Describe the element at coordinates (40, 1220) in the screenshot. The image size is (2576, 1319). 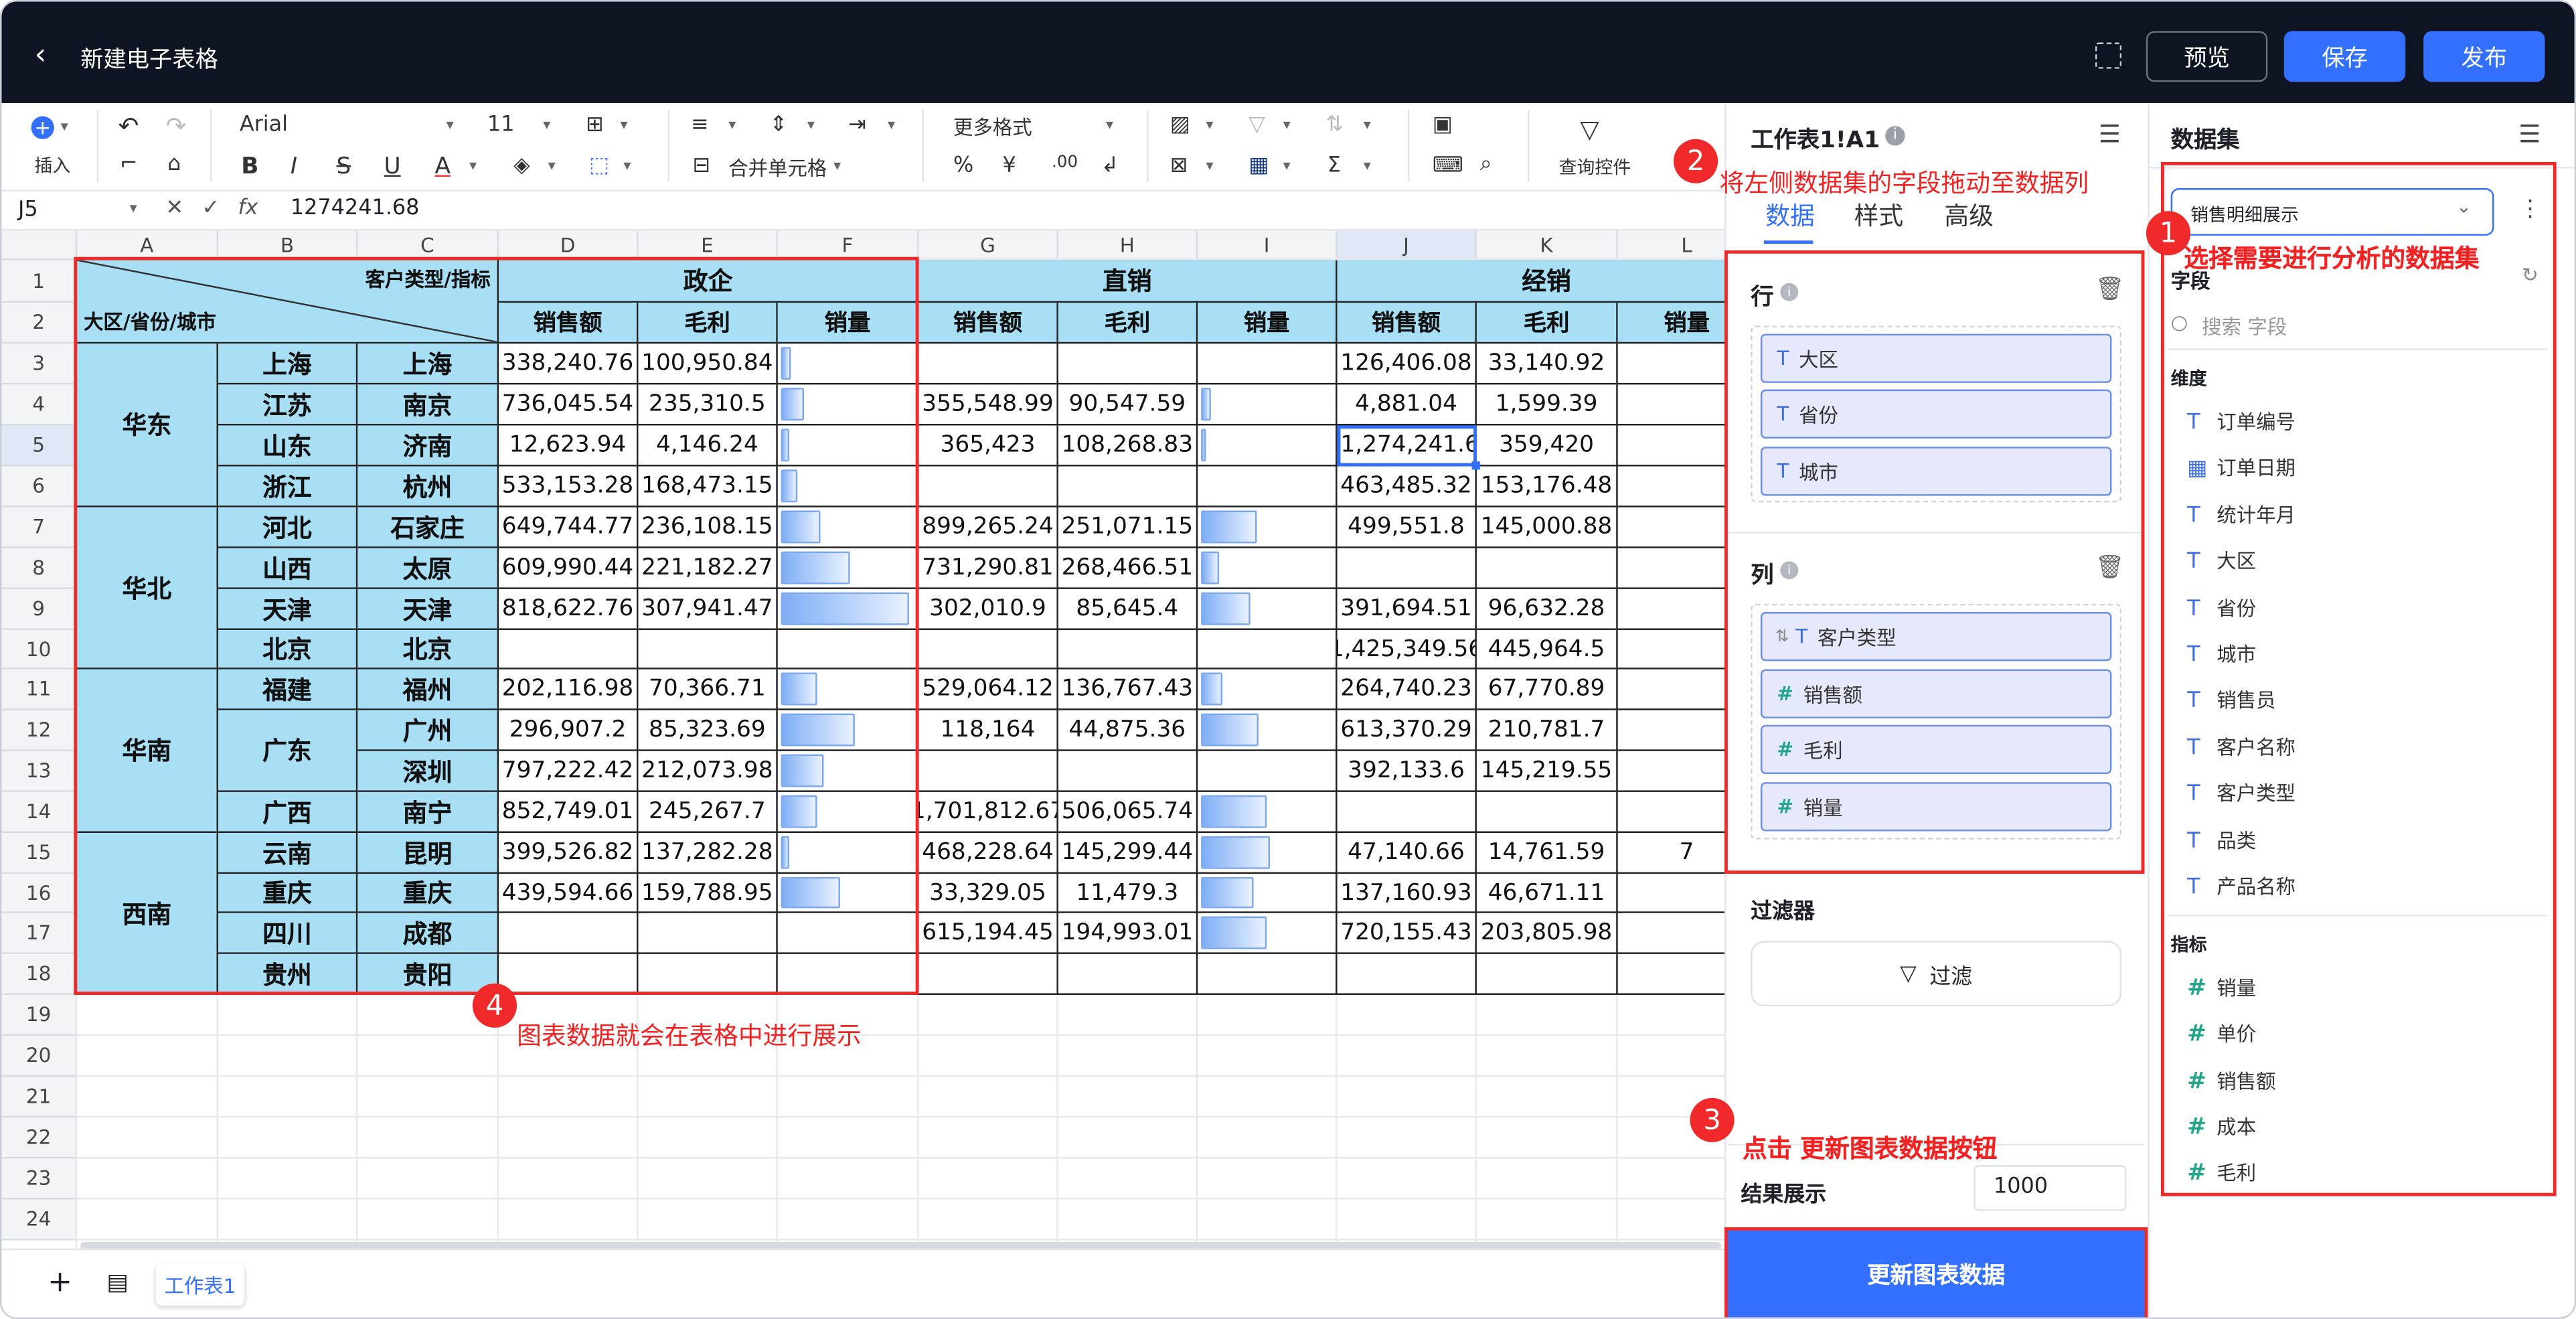
I see `row-header: 24` at that location.